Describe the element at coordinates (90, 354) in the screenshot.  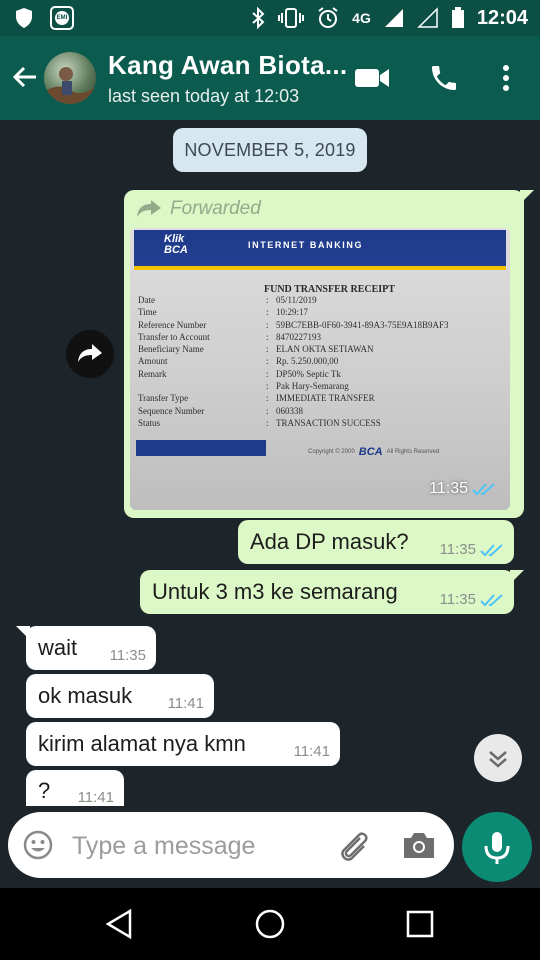
I see `share-button` at that location.